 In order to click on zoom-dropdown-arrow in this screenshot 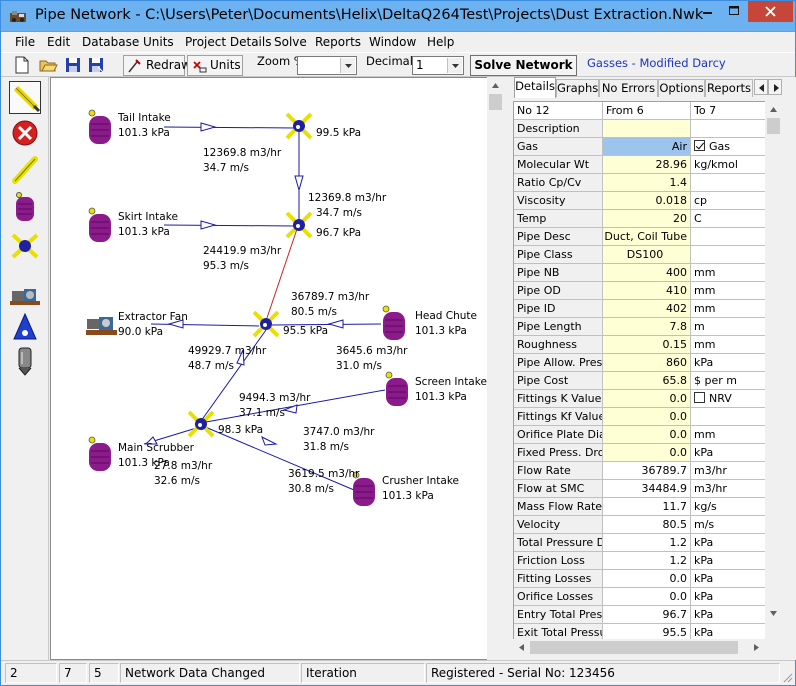, I will do `click(347, 65)`.